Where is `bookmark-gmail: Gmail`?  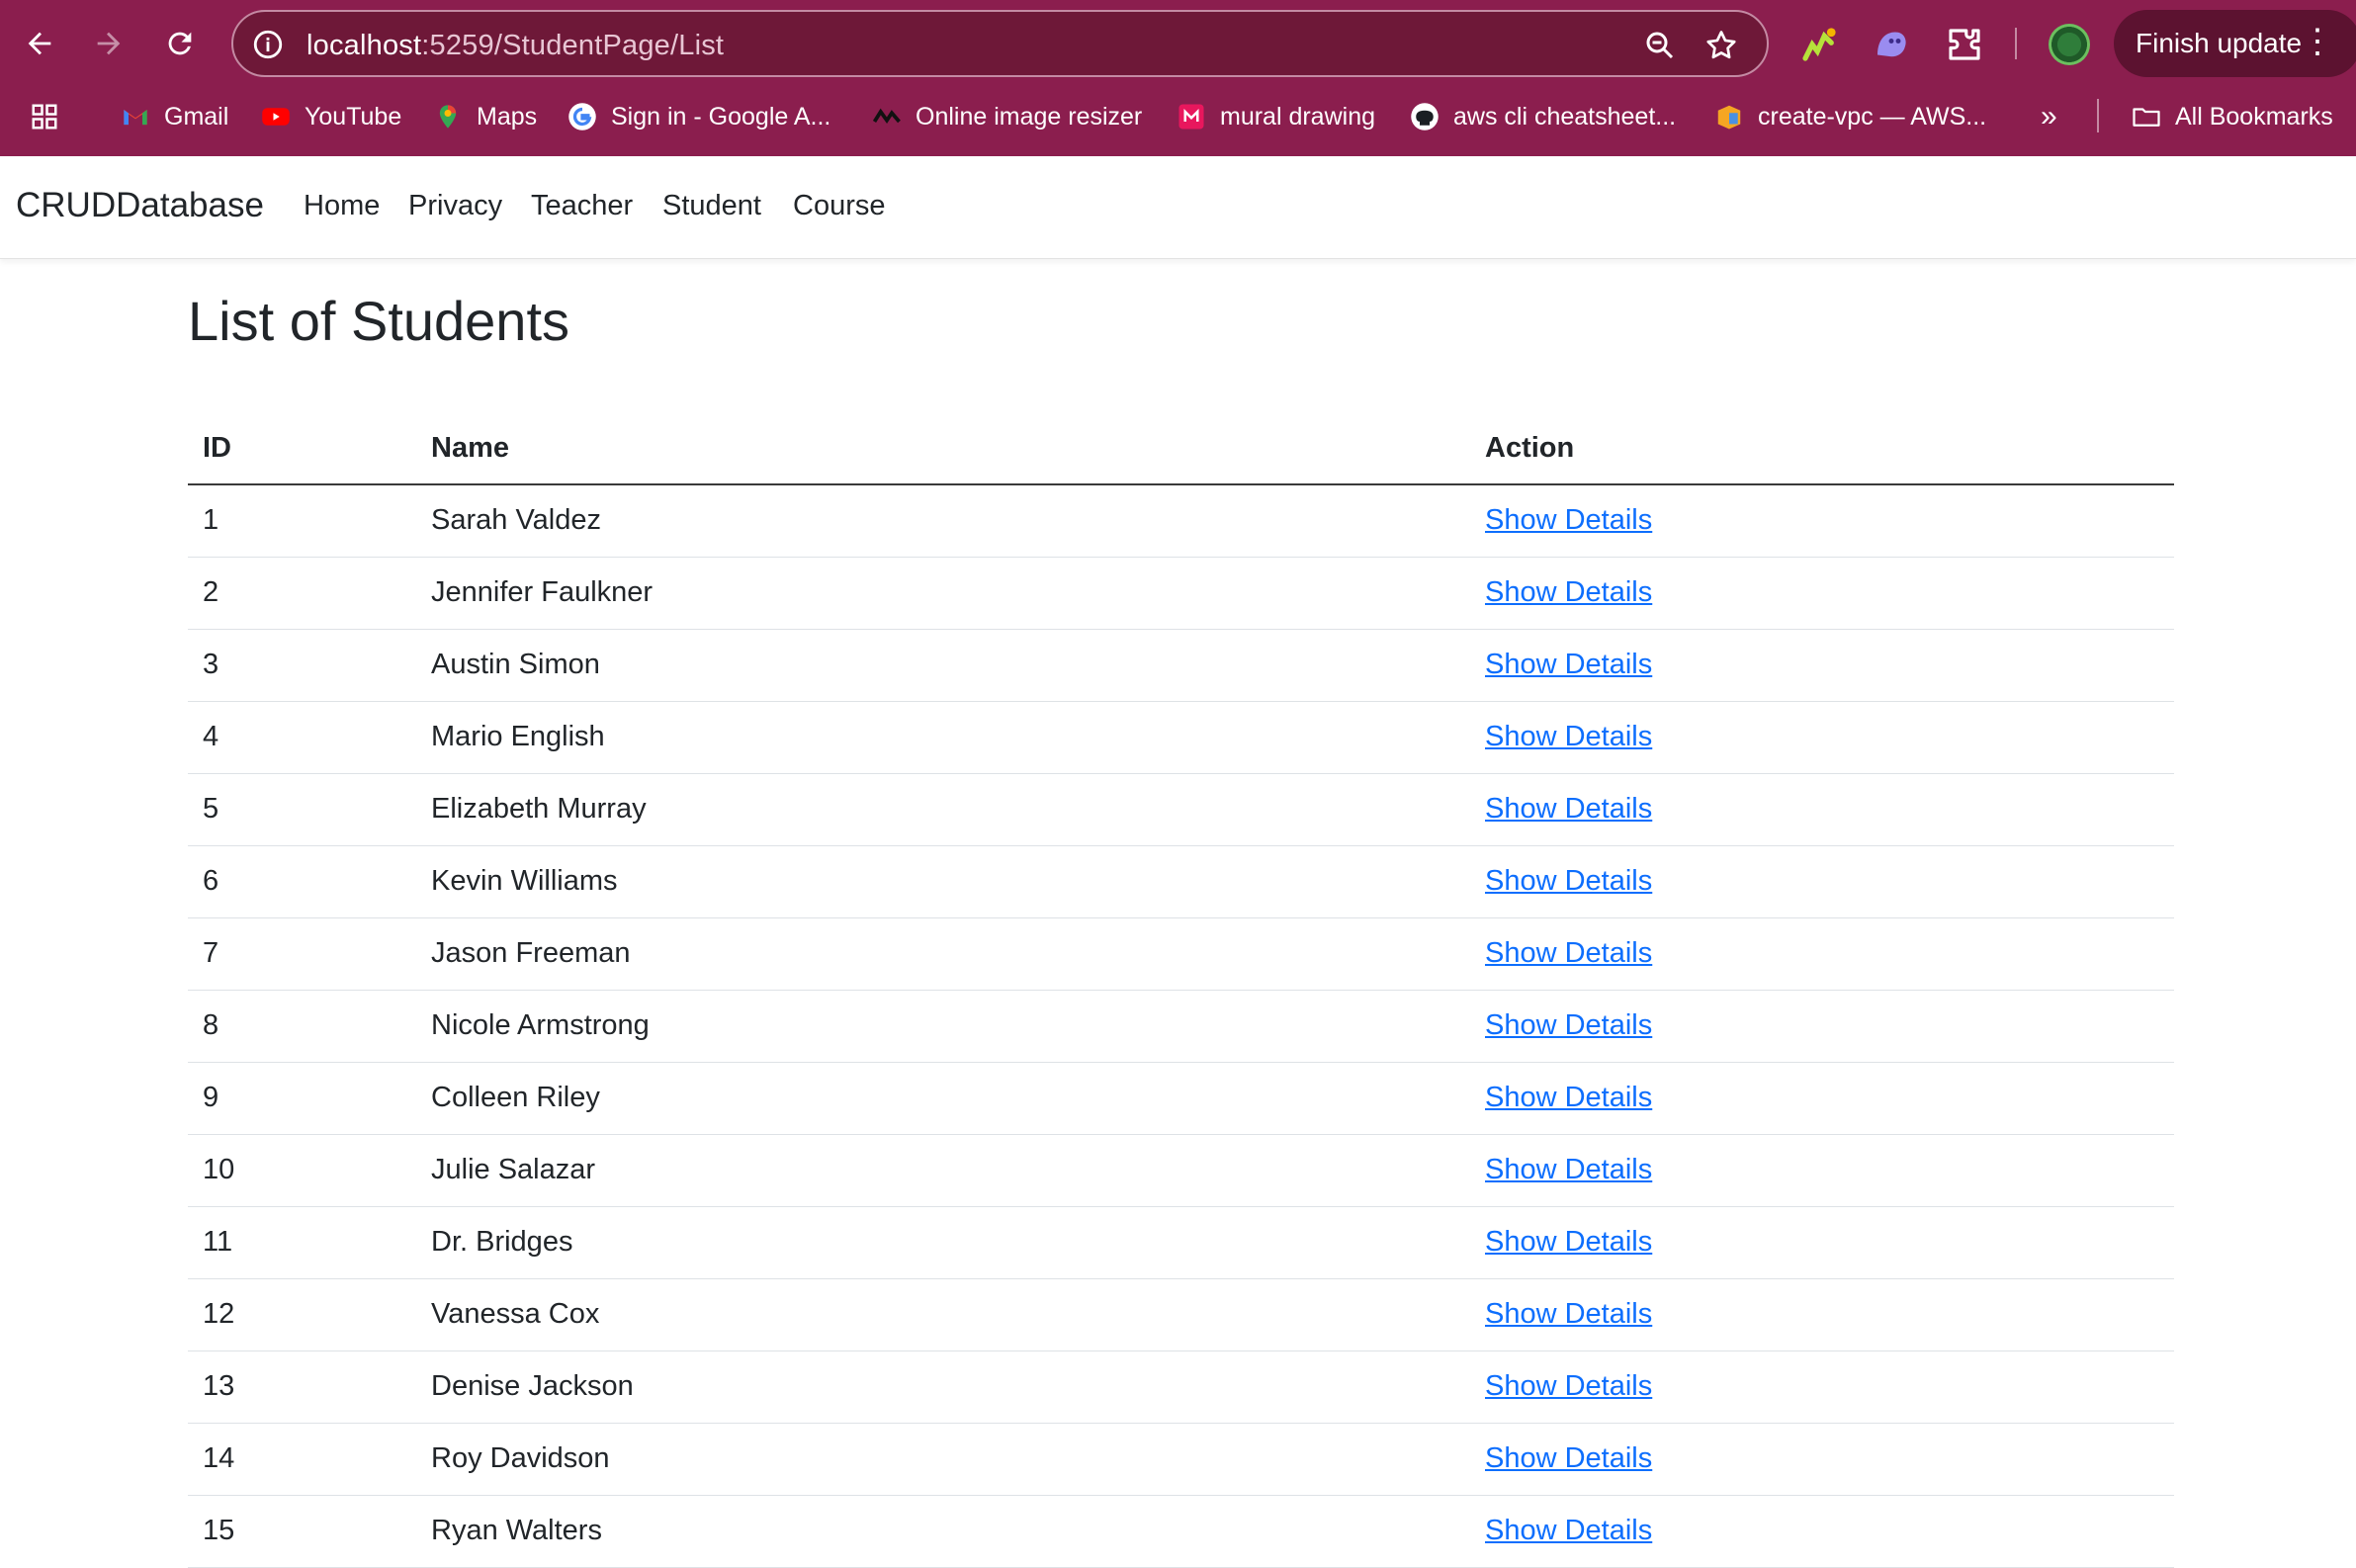
bookmark-gmail: Gmail is located at coordinates (174, 116).